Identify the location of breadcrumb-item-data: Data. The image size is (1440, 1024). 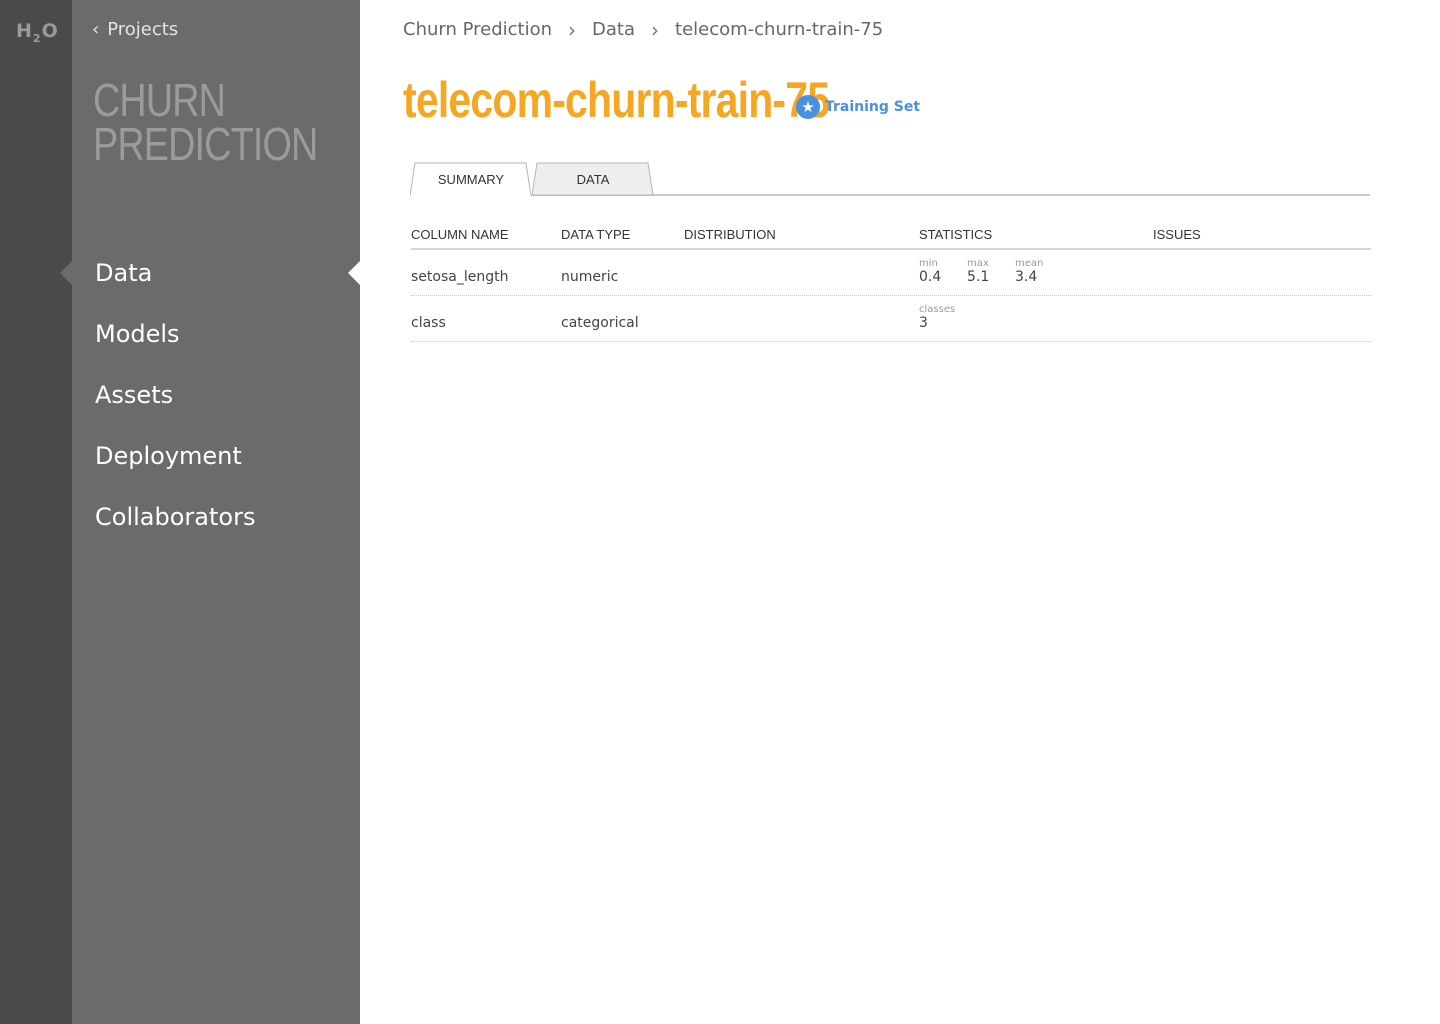
(613, 29).